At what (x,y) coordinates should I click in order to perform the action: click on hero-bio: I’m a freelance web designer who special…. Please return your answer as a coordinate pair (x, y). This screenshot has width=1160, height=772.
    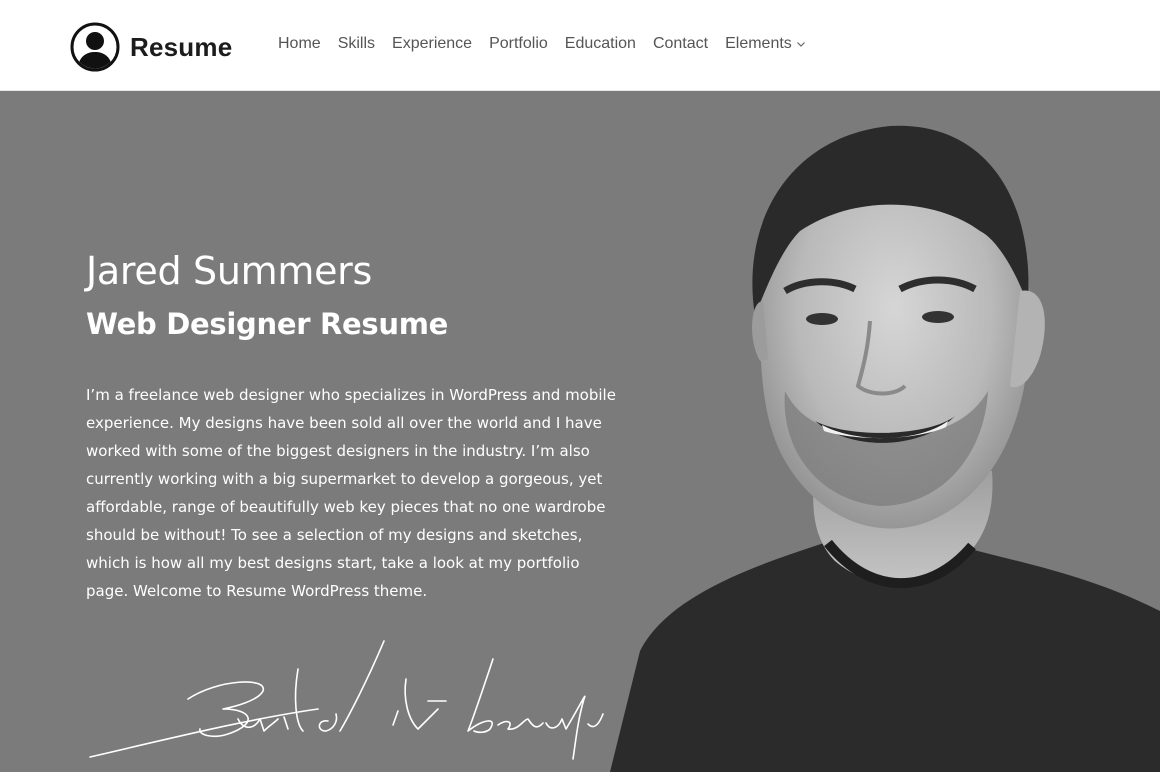
    Looking at the image, I should click on (351, 493).